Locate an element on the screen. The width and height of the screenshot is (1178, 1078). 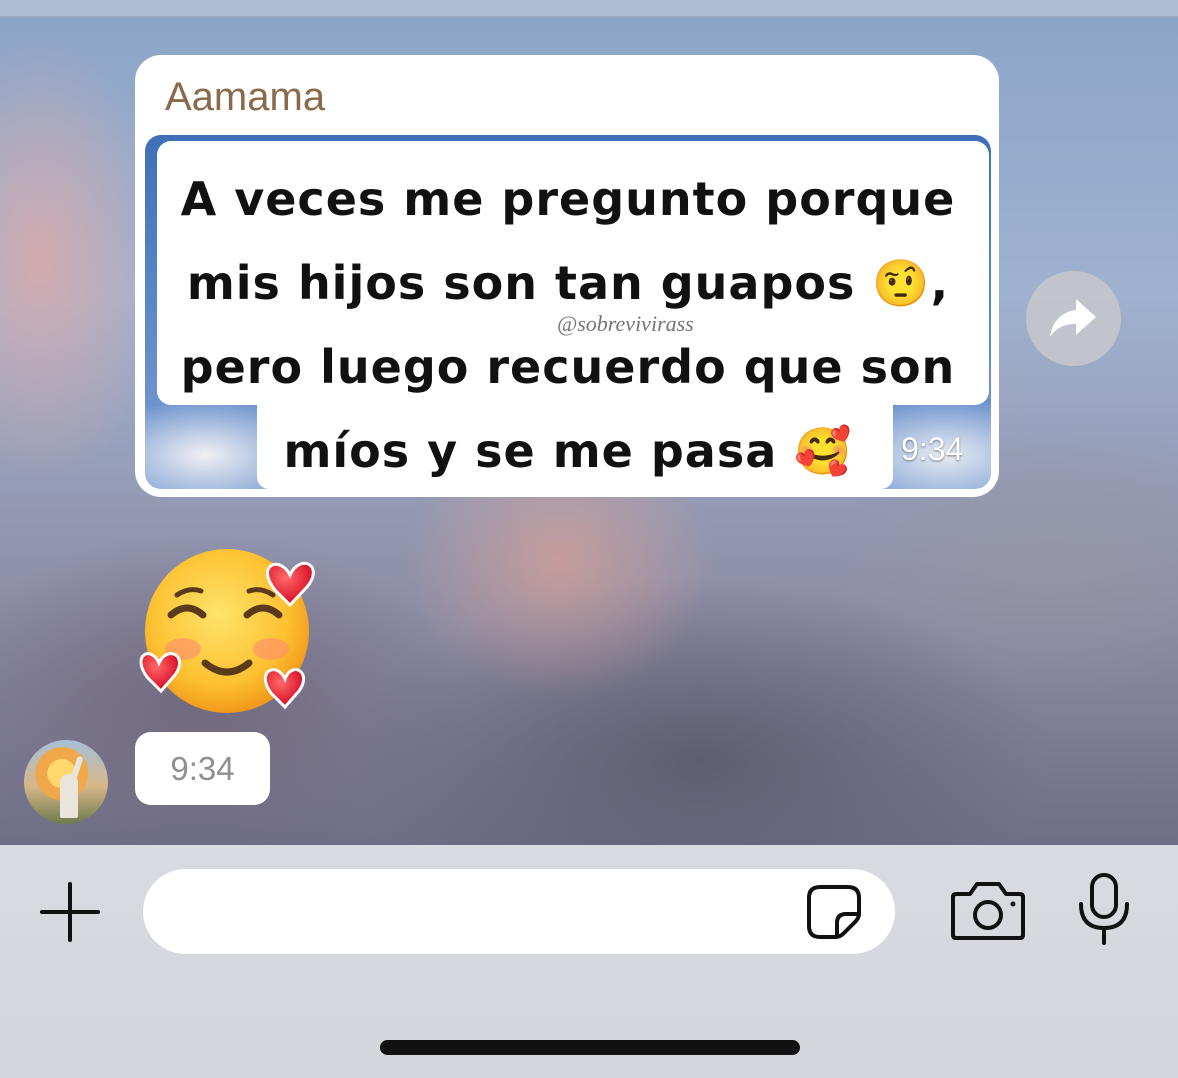
forward-icon is located at coordinates (1073, 318).